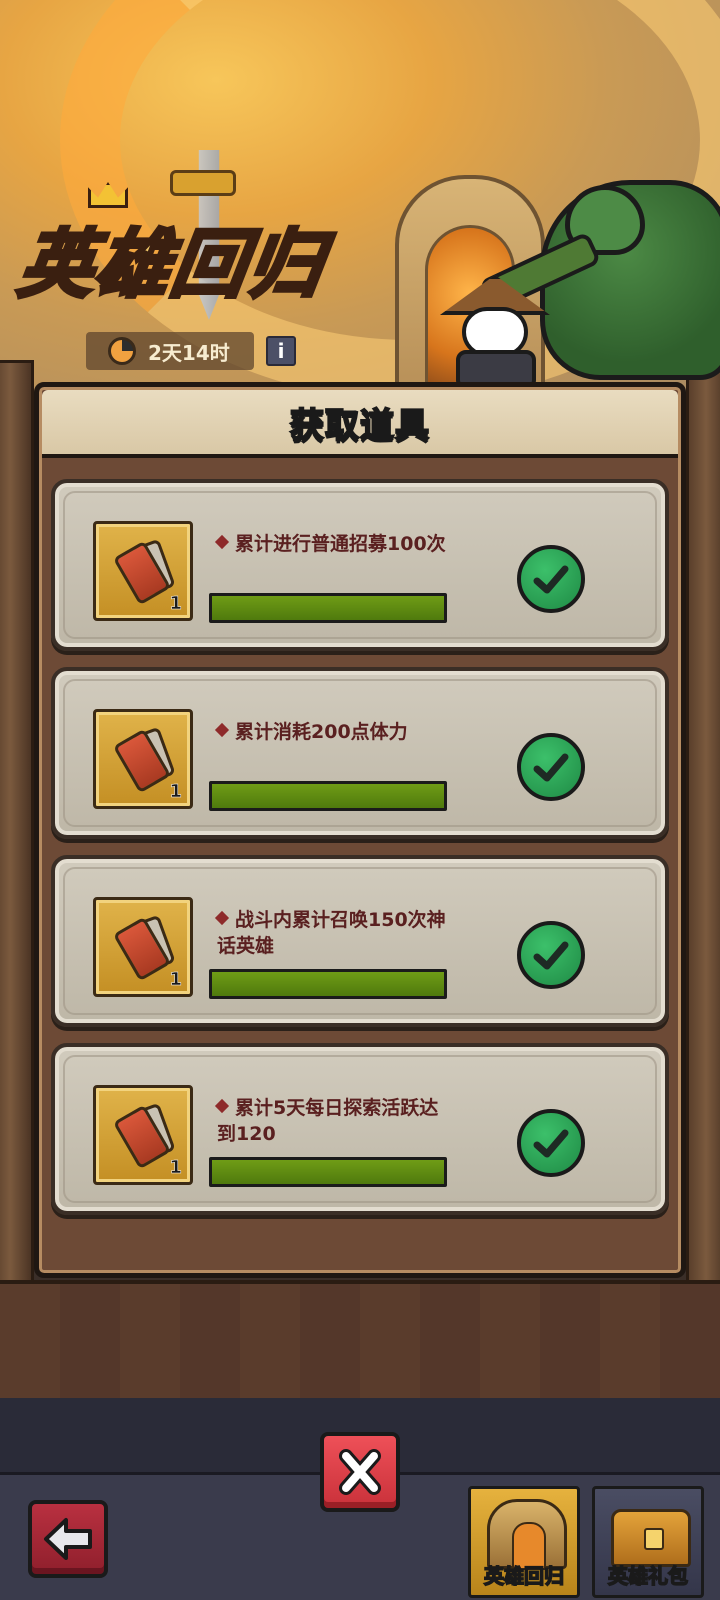  What do you see at coordinates (281, 351) in the screenshot?
I see `info-button: i` at bounding box center [281, 351].